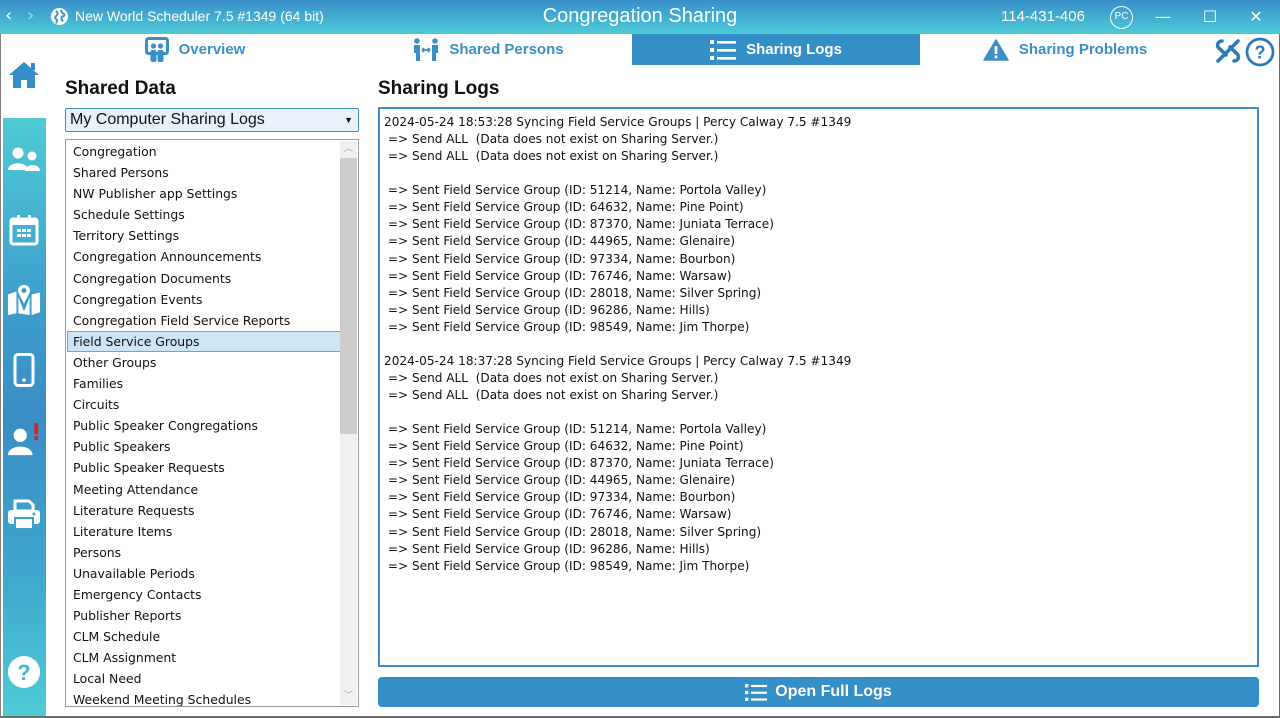 Image resolution: width=1280 pixels, height=718 pixels. I want to click on list-item: Schedule Settings, so click(204, 214).